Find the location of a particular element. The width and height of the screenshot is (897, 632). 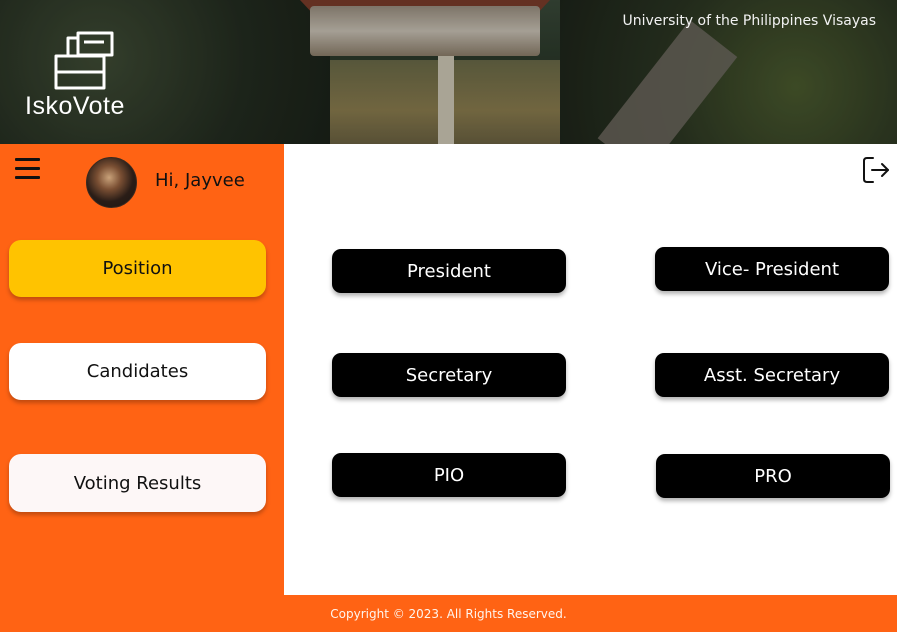

ballot-box-icon is located at coordinates (84, 60).